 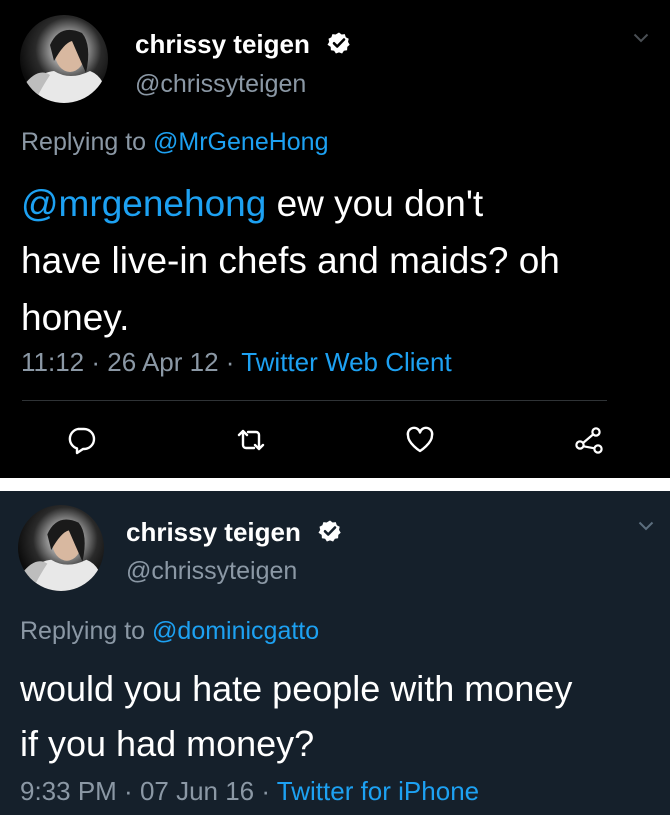 I want to click on like-icon, so click(x=420, y=439).